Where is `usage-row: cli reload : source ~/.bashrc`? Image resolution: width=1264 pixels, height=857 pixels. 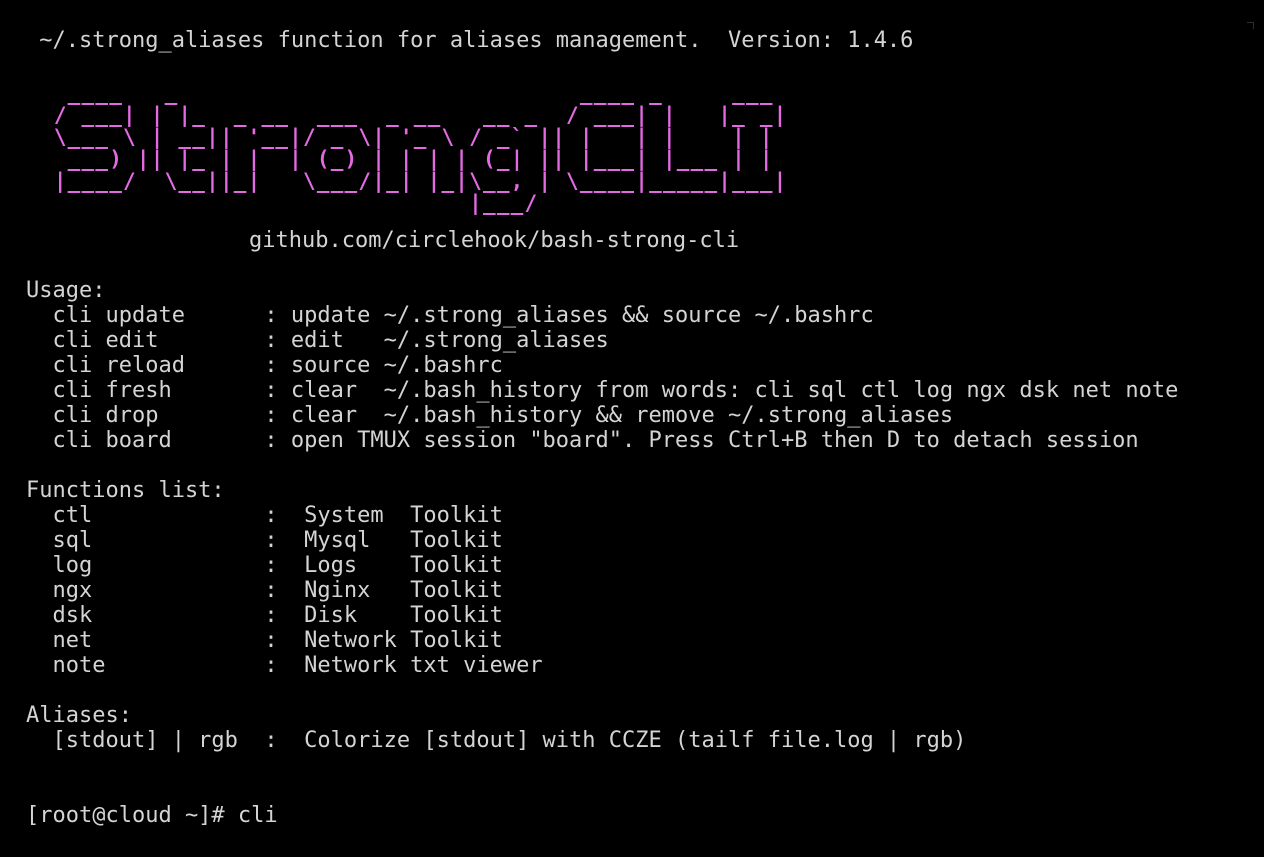 usage-row: cli reload : source ~/.bashrc is located at coordinates (264, 365).